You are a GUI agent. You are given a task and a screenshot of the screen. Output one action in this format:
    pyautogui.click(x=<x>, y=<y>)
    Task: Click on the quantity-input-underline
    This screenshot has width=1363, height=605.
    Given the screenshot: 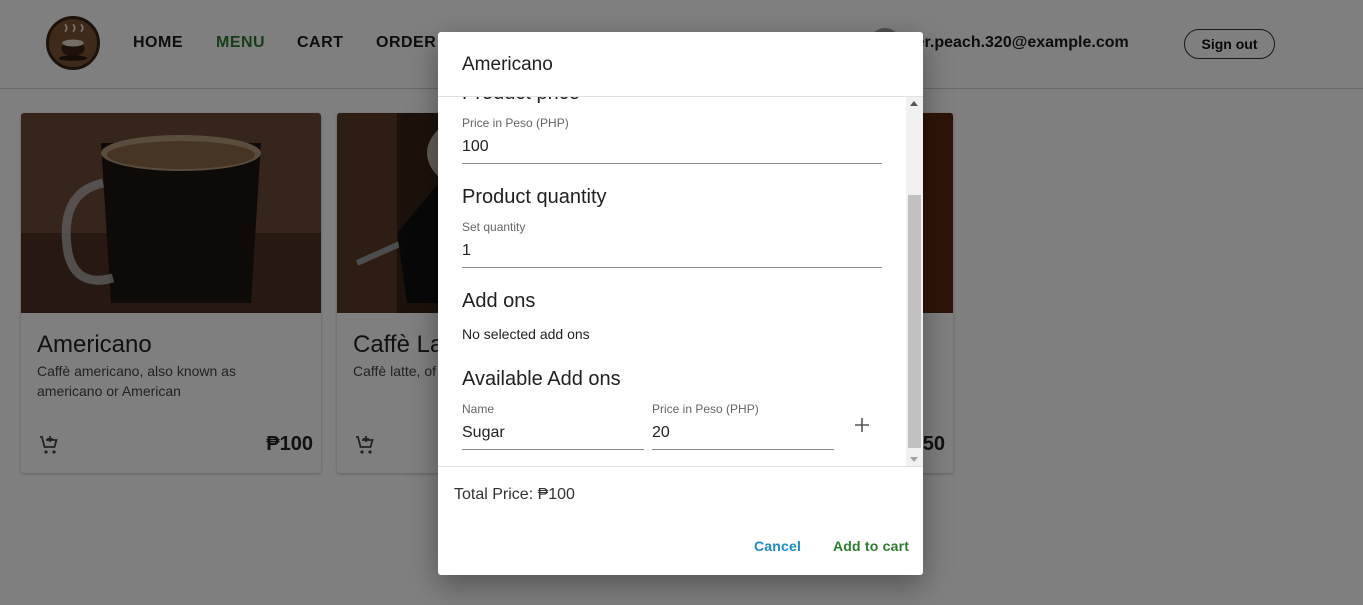 What is the action you would take?
    pyautogui.click(x=672, y=267)
    